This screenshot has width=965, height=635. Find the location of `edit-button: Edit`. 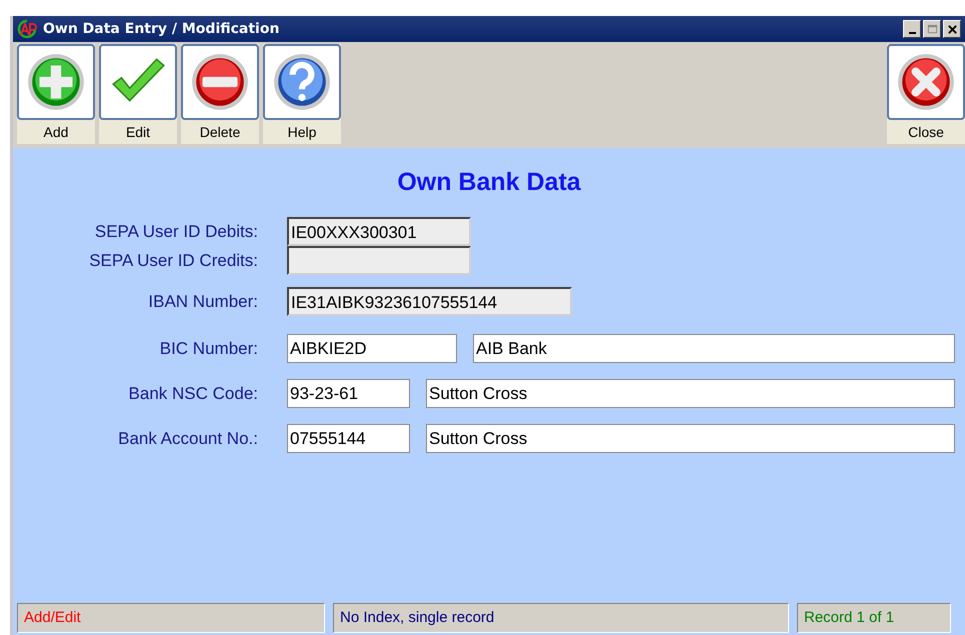

edit-button: Edit is located at coordinates (138, 94).